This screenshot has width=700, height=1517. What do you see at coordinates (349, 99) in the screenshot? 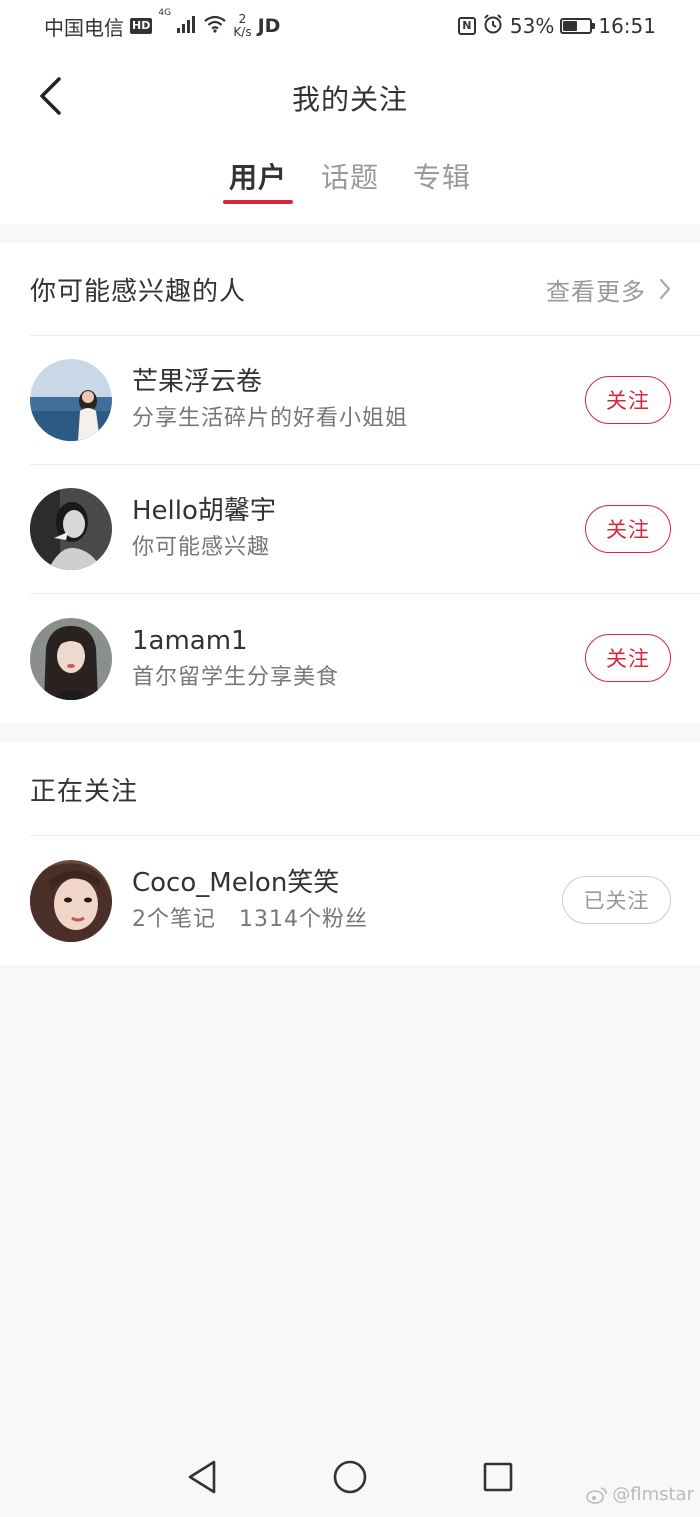
I see `page-title: 我的关注` at bounding box center [349, 99].